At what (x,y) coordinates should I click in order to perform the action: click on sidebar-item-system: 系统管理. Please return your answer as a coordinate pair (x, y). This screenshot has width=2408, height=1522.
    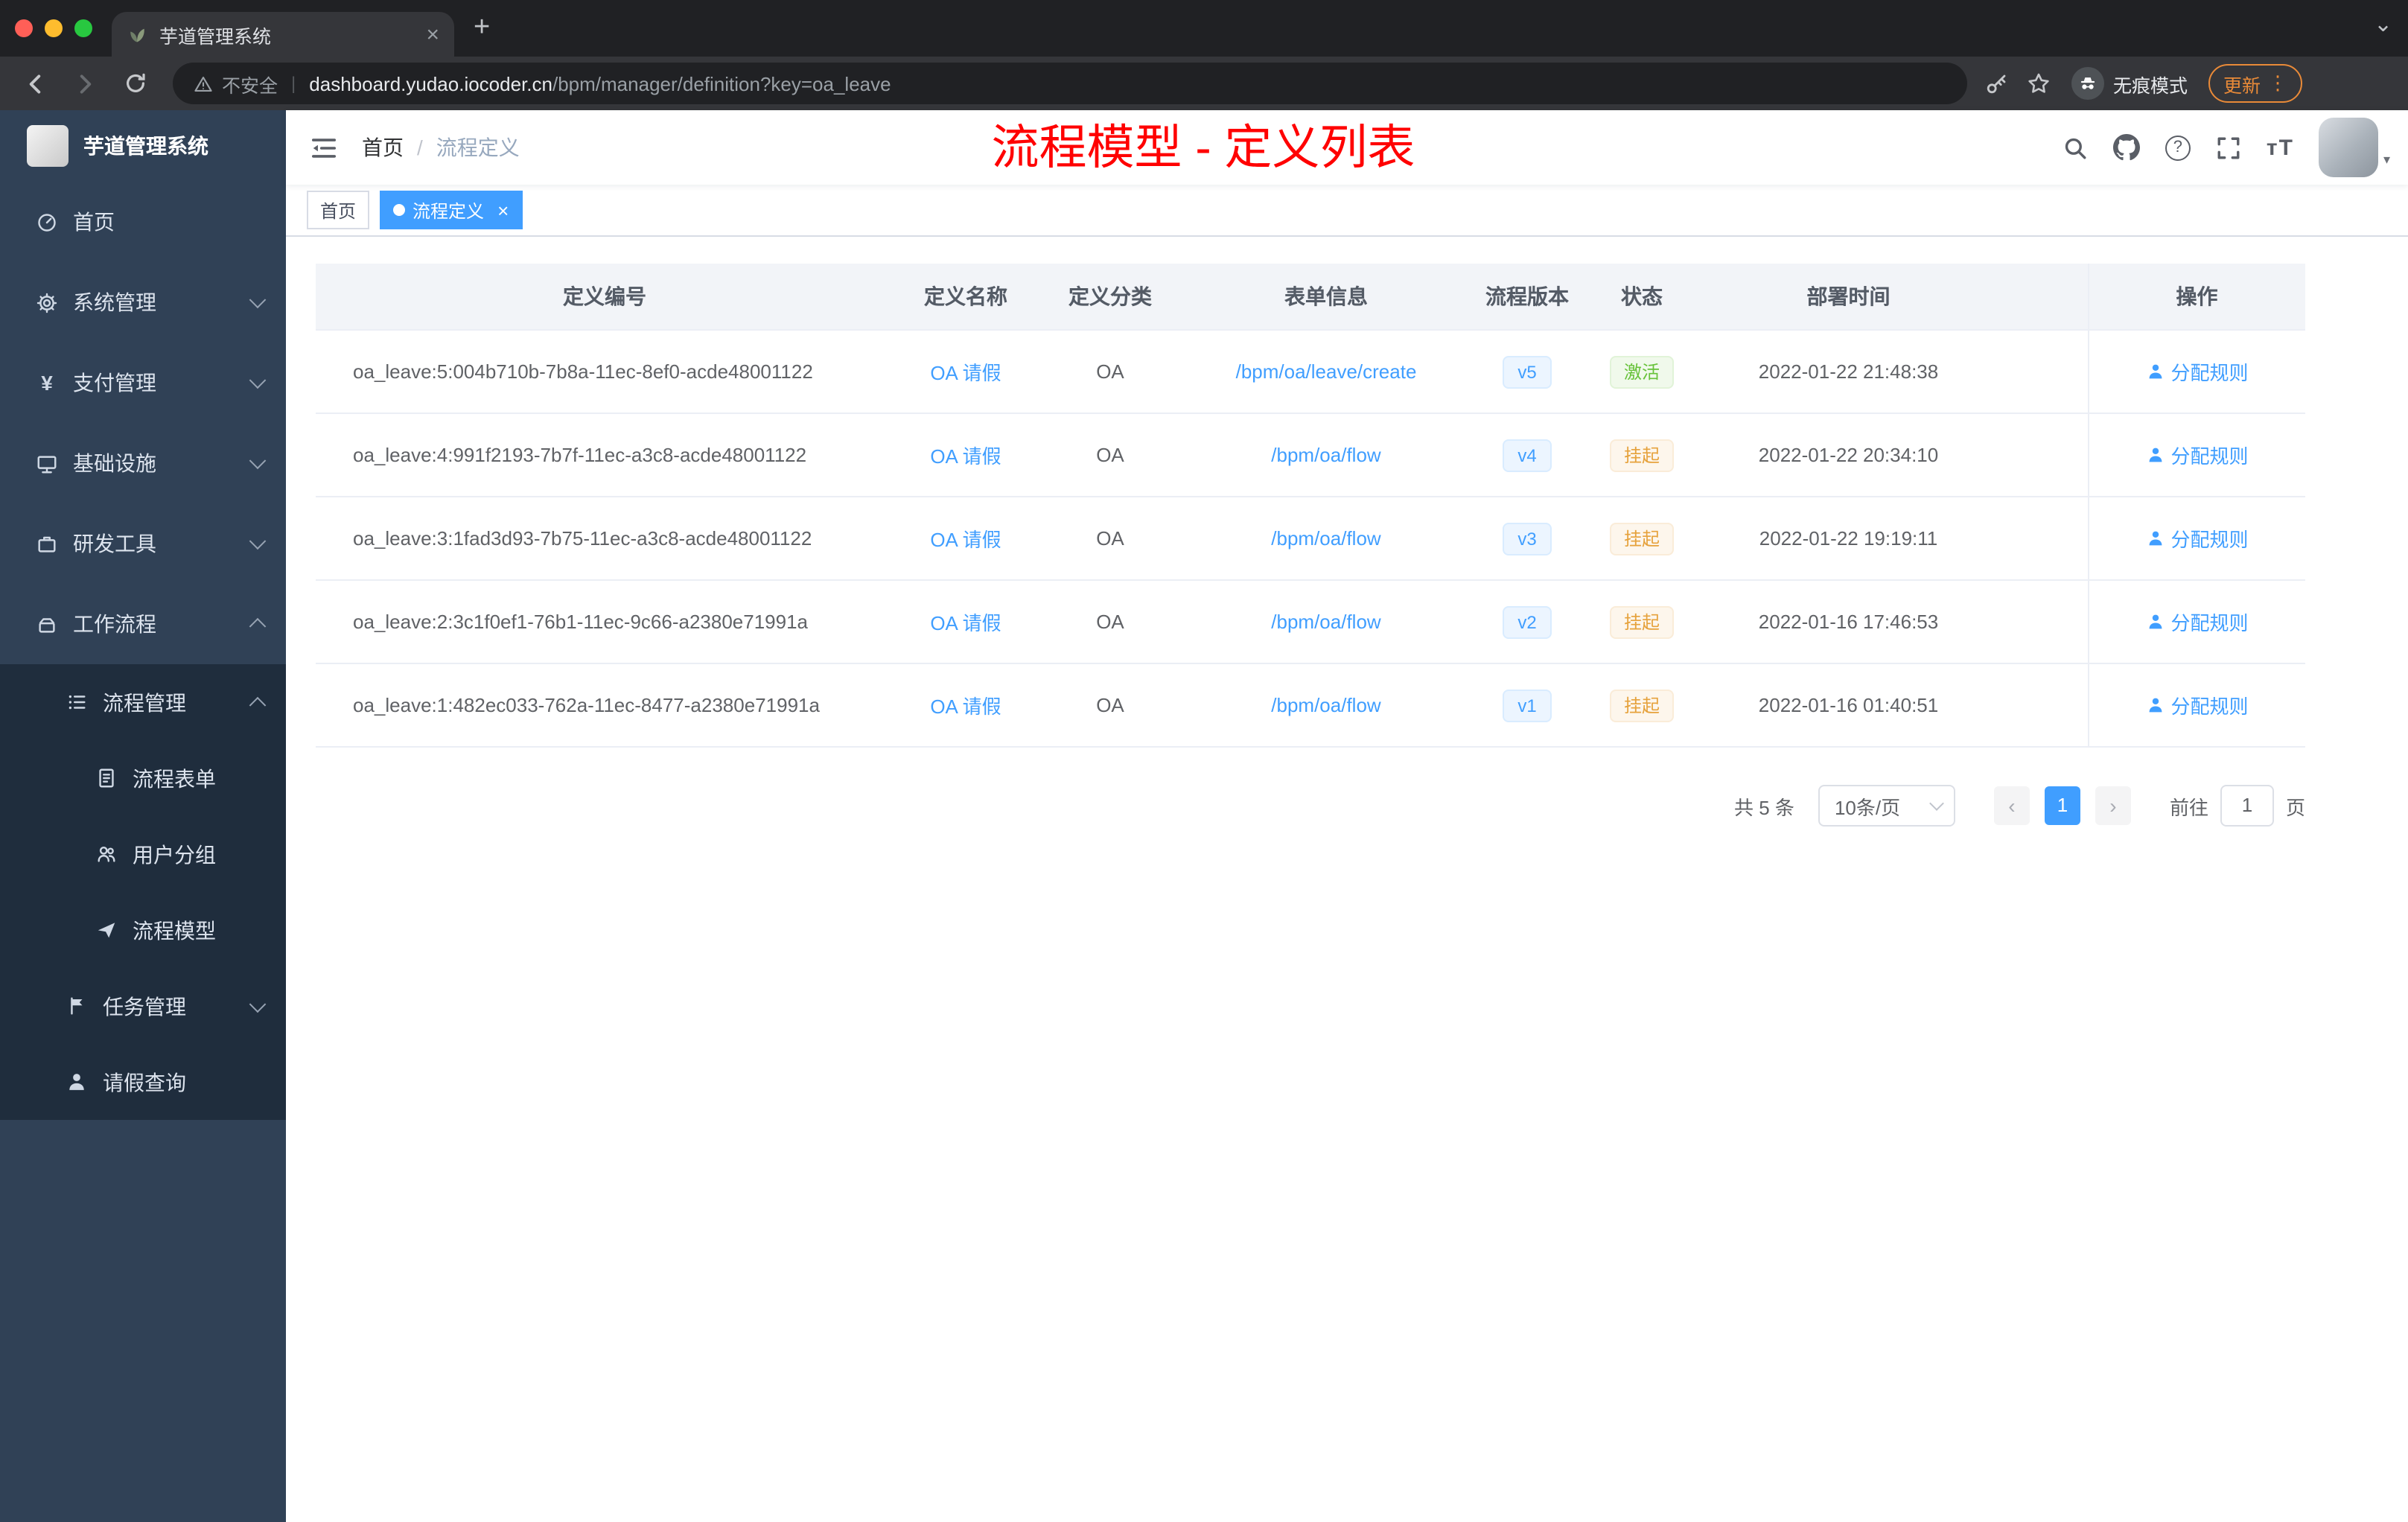
    Looking at the image, I should click on (143, 302).